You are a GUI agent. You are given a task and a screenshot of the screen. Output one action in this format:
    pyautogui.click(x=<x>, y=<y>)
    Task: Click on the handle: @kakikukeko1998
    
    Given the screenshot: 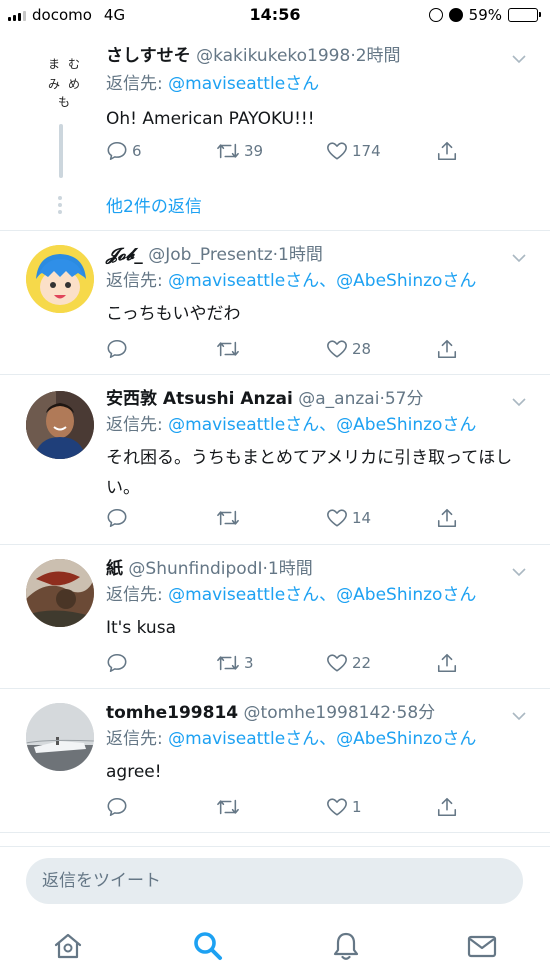 What is the action you would take?
    pyautogui.click(x=273, y=56)
    